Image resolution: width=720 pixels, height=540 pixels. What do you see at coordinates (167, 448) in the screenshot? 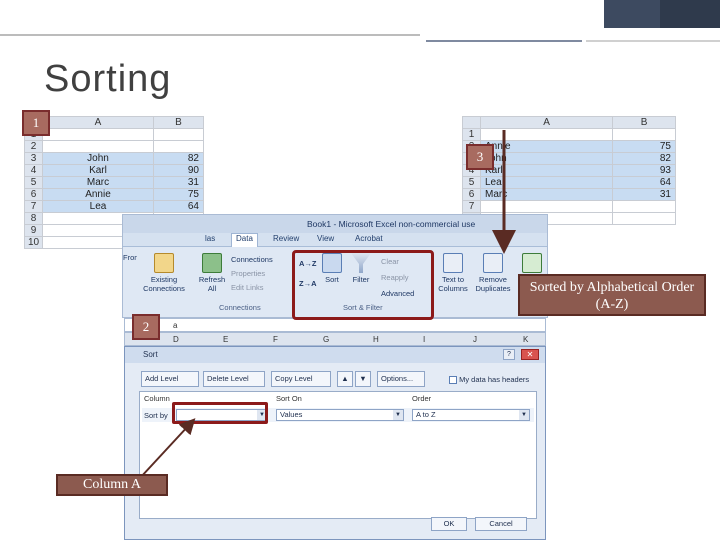
I see `column-callout-arrow` at bounding box center [167, 448].